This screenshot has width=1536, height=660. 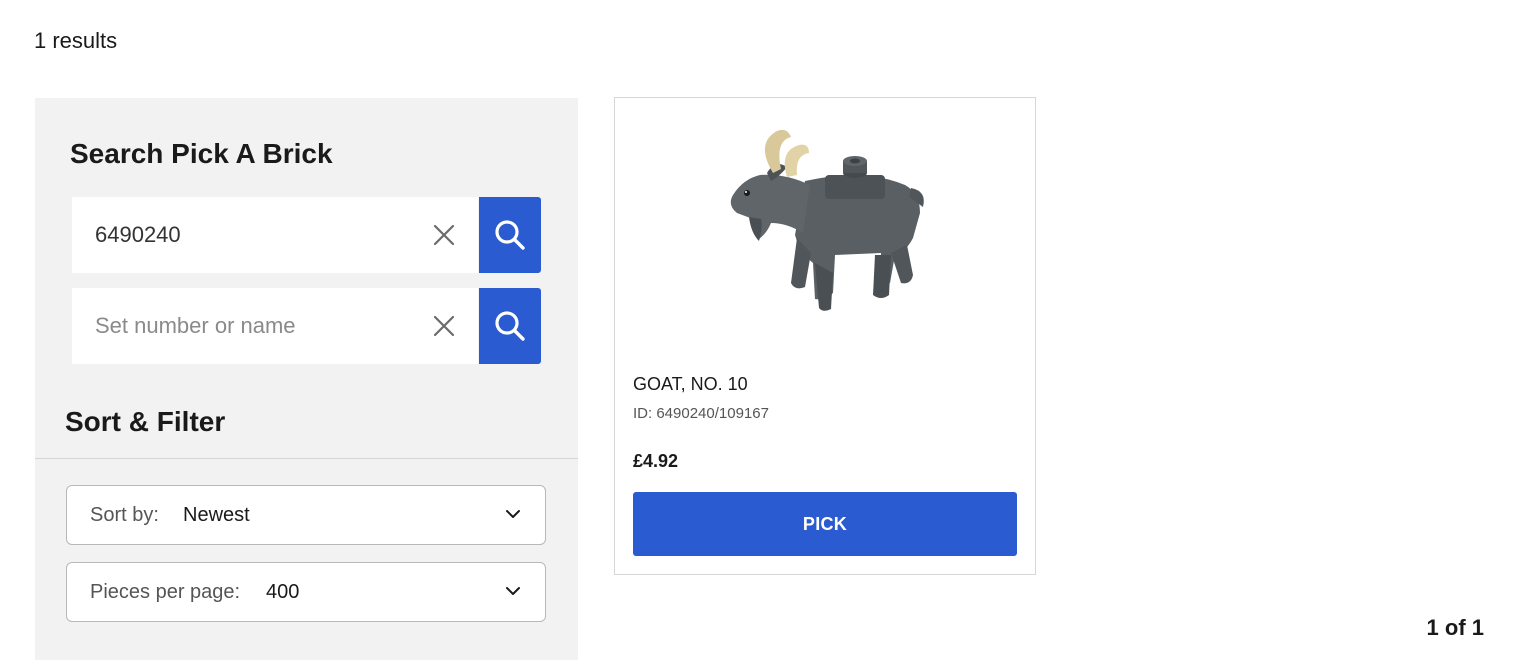 I want to click on per-page-value: 400, so click(x=283, y=592).